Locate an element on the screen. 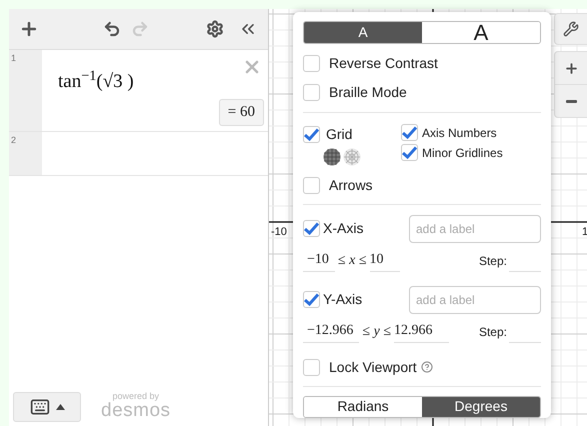  powered-by-text: powered by is located at coordinates (136, 396).